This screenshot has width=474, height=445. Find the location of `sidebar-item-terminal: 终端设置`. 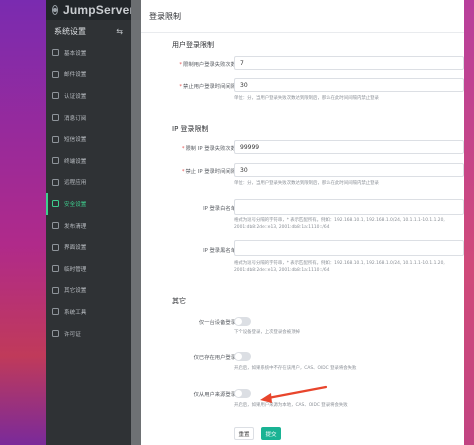

sidebar-item-terminal: 终端设置 is located at coordinates (88, 161).